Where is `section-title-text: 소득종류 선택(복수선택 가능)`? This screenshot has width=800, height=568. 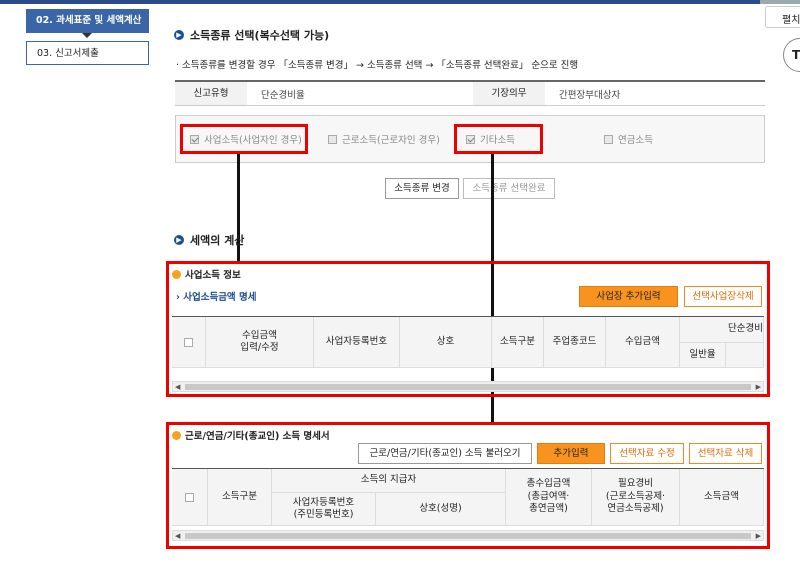
section-title-text: 소득종류 선택(복수선택 가능) is located at coordinates (260, 35).